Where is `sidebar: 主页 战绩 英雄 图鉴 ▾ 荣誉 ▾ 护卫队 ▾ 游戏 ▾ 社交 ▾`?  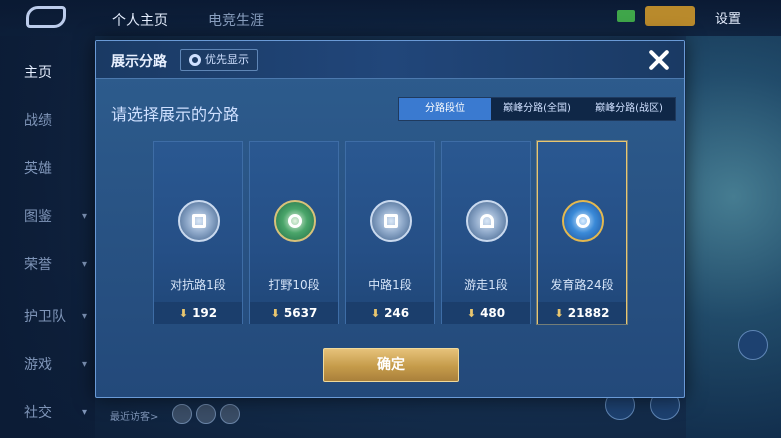
sidebar: 主页 战绩 英雄 图鉴 ▾ 荣誉 ▾ 护卫队 ▾ 游戏 ▾ 社交 ▾ is located at coordinates (47, 237).